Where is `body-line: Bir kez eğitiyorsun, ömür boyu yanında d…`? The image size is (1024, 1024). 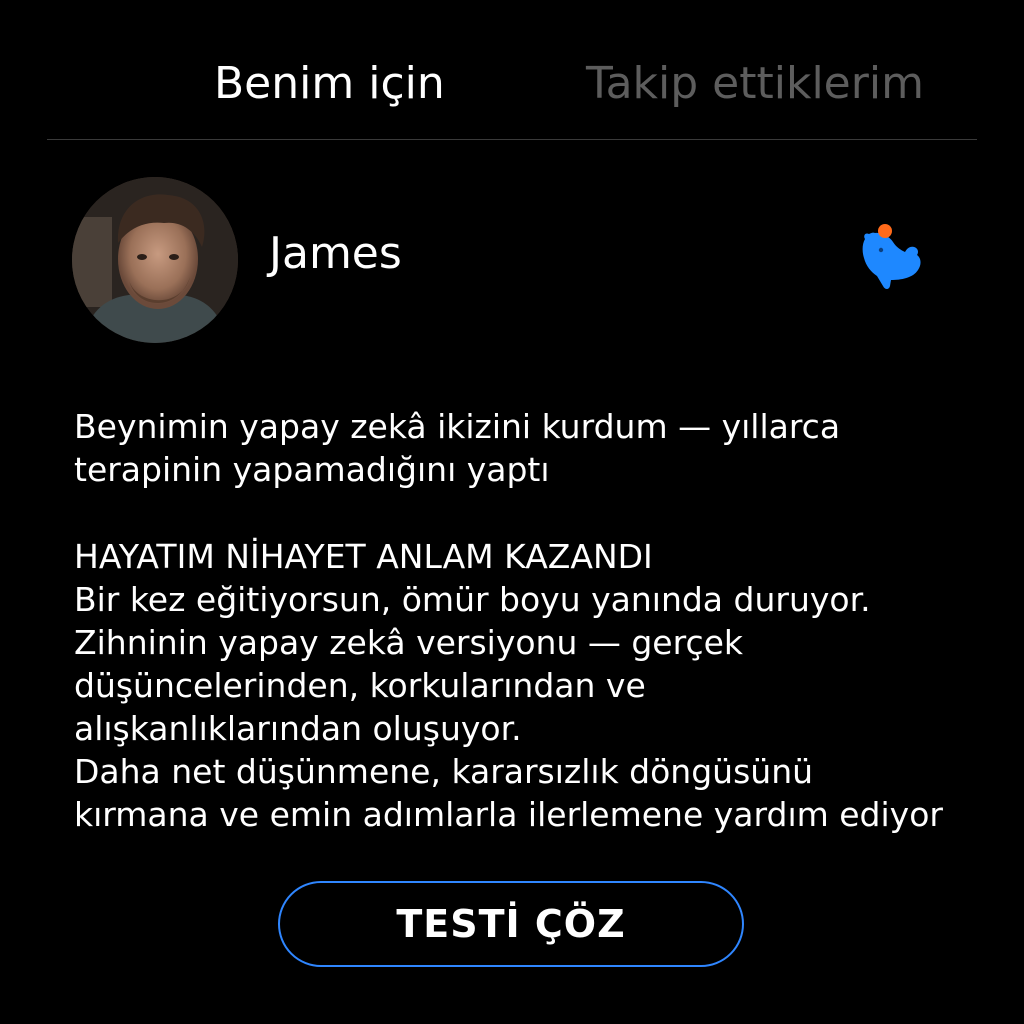 body-line: Bir kez eğitiyorsun, ömür boyu yanında d… is located at coordinates (472, 599).